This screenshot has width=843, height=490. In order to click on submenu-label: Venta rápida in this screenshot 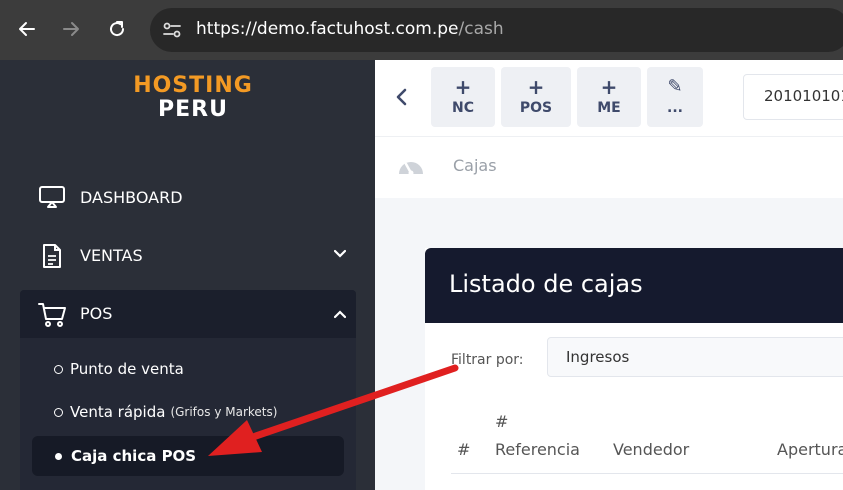, I will do `click(118, 412)`.